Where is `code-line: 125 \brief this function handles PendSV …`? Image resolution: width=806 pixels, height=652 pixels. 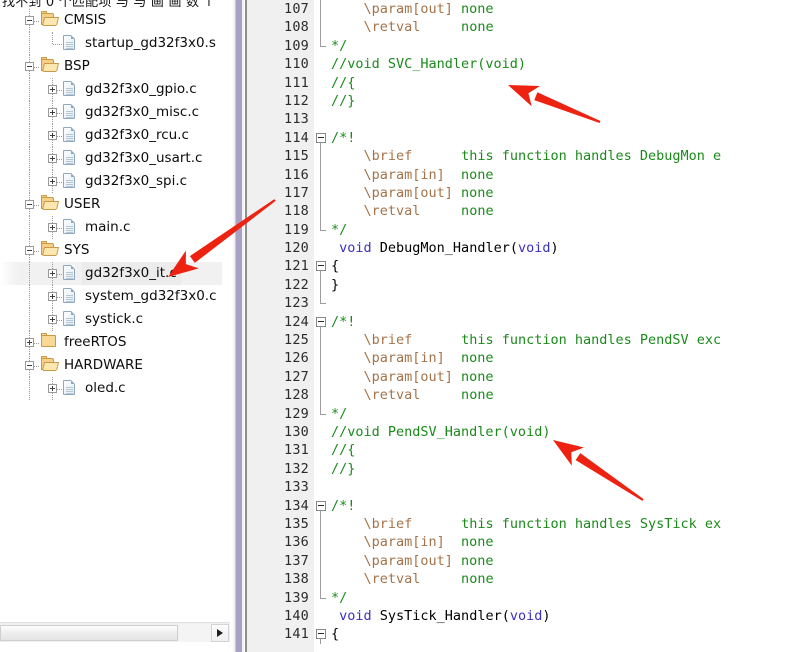 code-line: 125 \brief this function handles PendSV … is located at coordinates (526, 340).